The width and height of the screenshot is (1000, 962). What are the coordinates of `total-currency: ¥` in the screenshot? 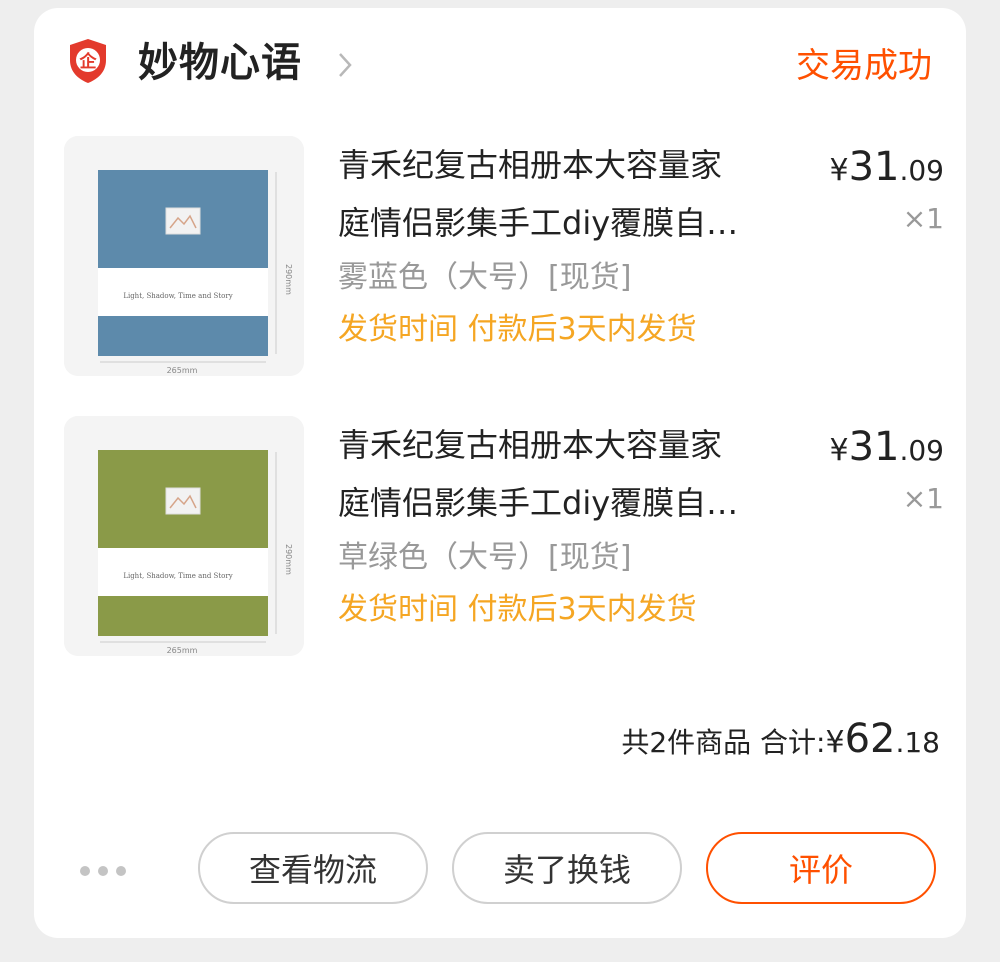 It's located at (835, 742).